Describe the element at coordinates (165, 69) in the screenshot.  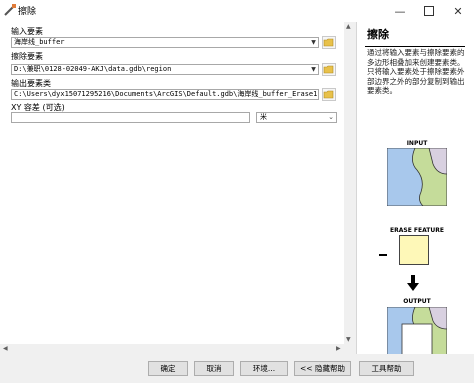
I see `erase-features-field: D:\兼职\0128-02049-AKJ\data.gdb\region` at that location.